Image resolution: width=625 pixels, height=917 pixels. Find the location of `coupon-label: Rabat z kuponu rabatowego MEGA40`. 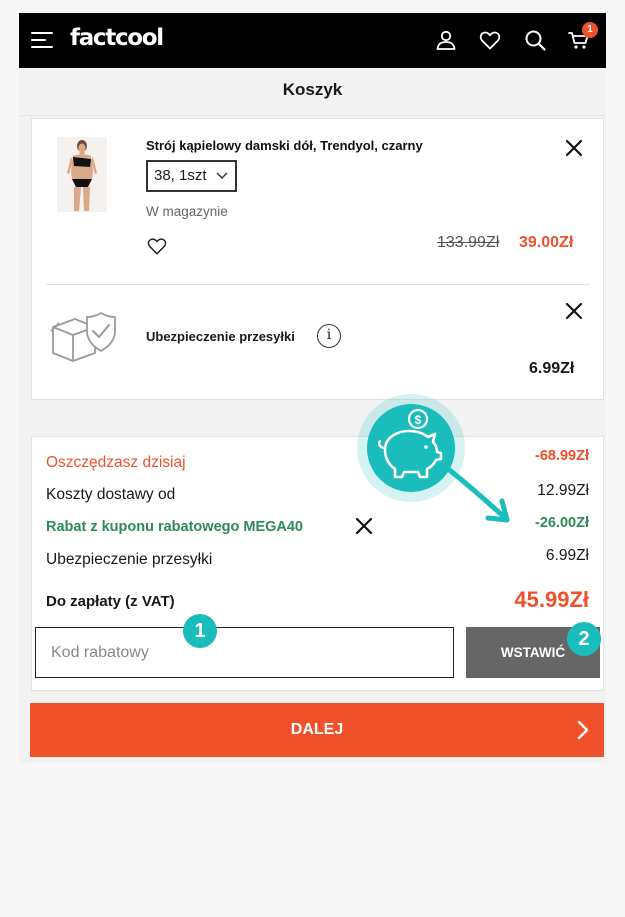

coupon-label: Rabat z kuponu rabatowego MEGA40 is located at coordinates (174, 527).